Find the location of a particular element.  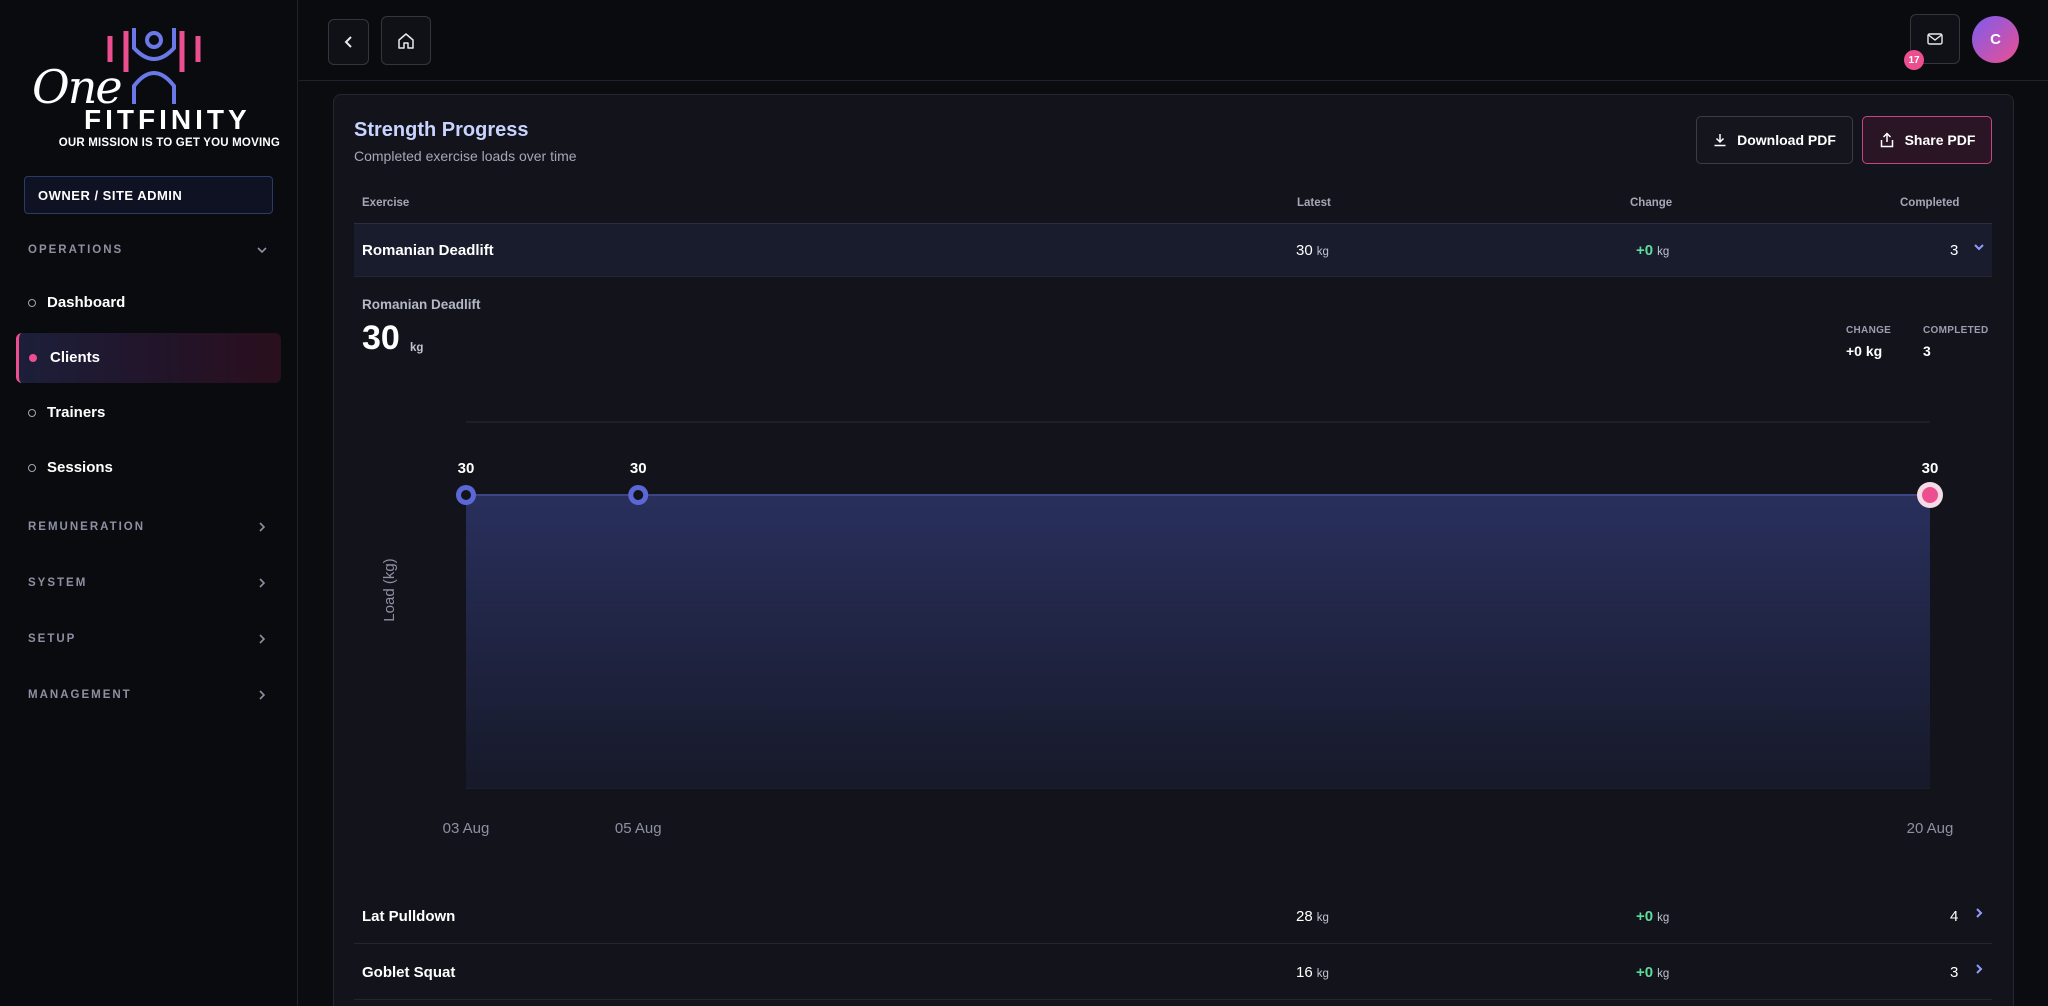

column-header-latest: Latest is located at coordinates (1314, 203).